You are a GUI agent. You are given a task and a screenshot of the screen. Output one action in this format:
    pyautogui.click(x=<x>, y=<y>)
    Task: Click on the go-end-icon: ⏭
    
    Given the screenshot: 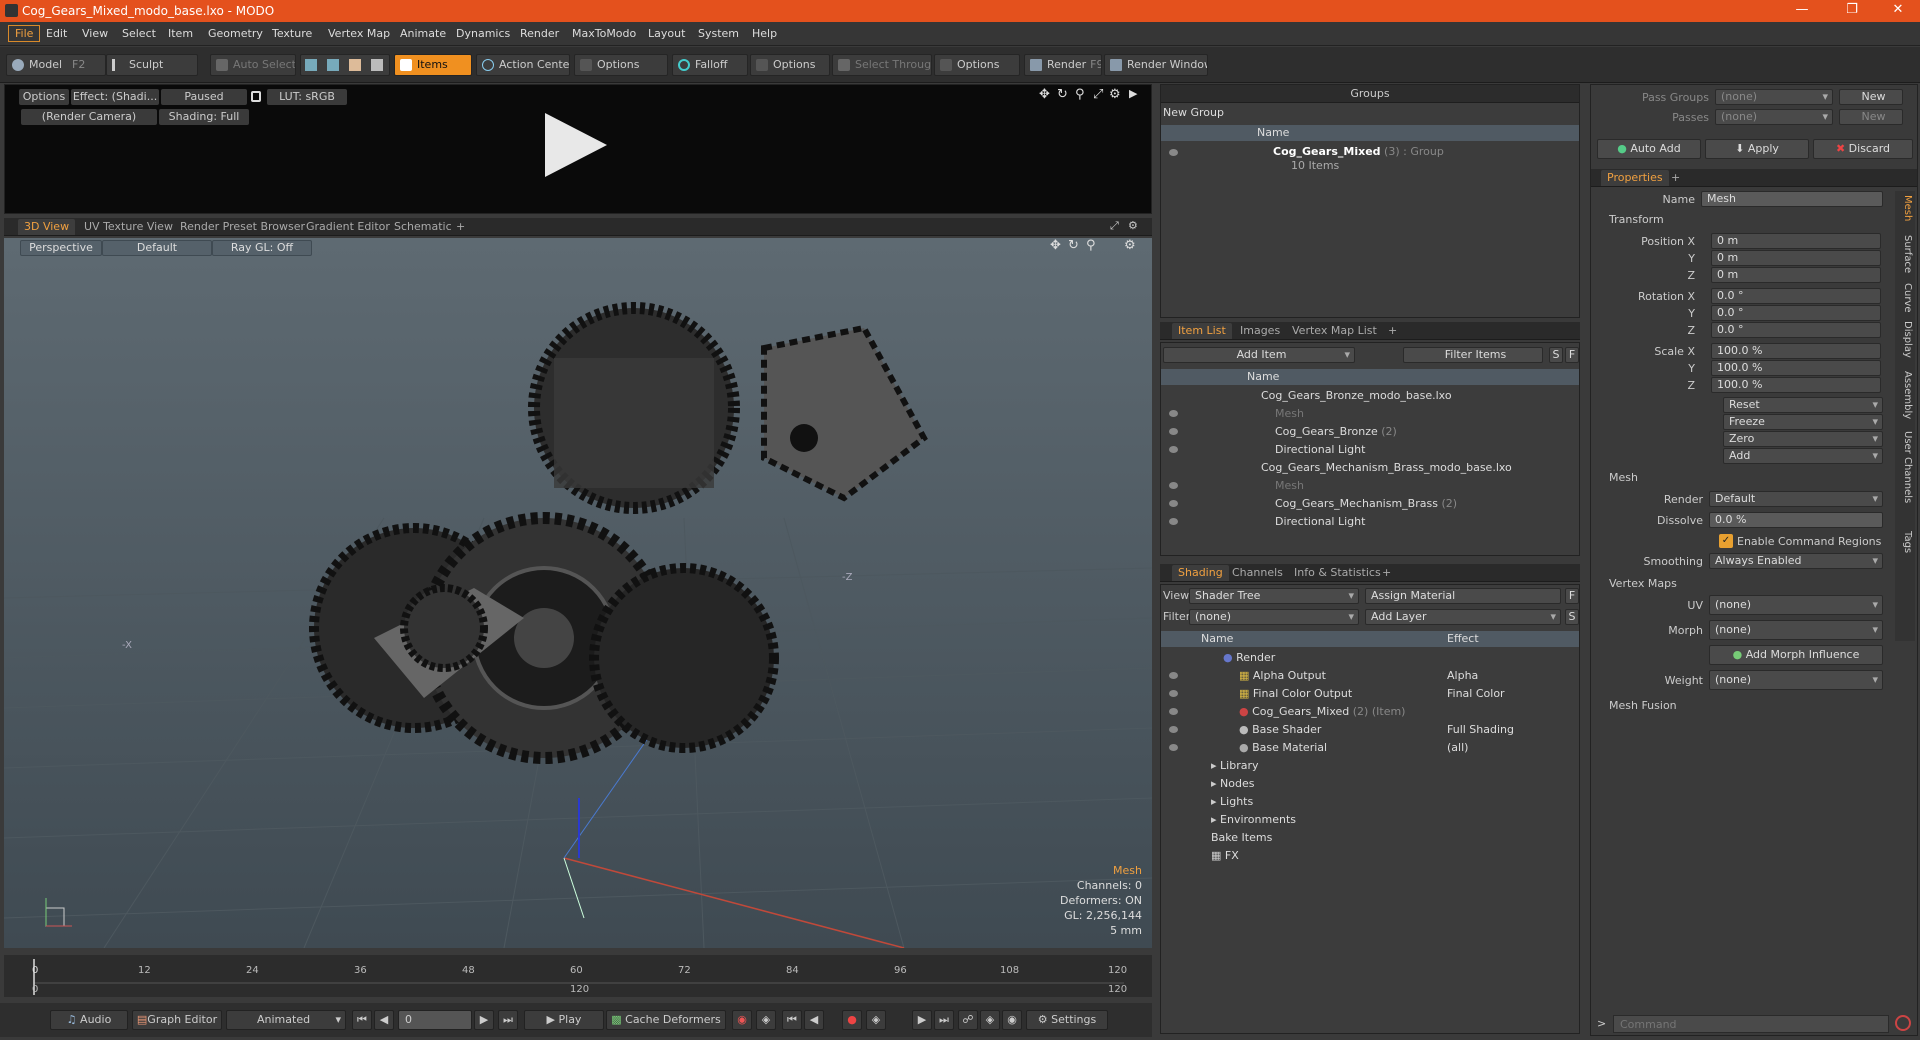 What is the action you would take?
    pyautogui.click(x=508, y=1020)
    